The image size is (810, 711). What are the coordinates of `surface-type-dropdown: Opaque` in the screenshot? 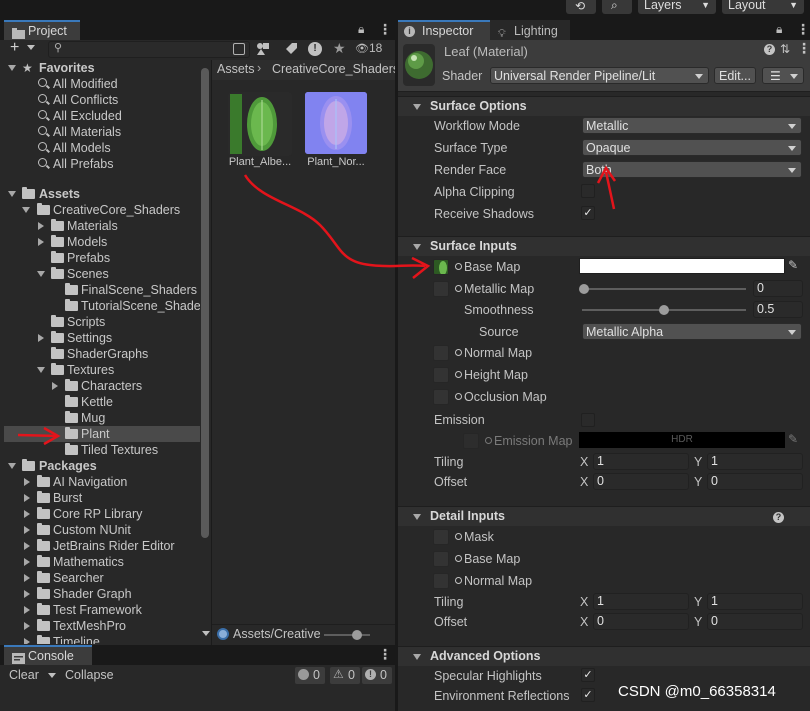 It's located at (692, 147).